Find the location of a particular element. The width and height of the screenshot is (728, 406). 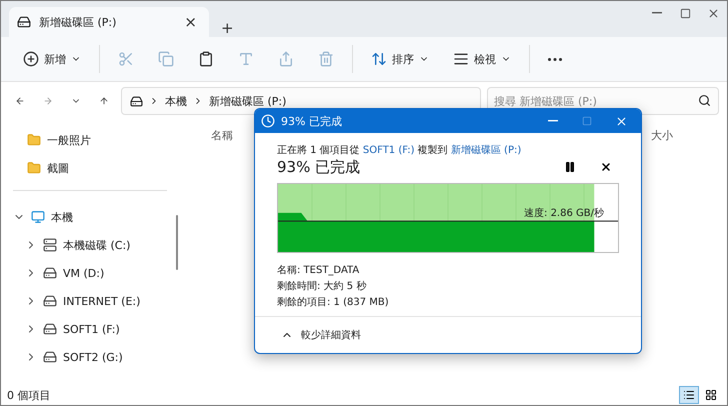

clipboard-icon is located at coordinates (206, 59).